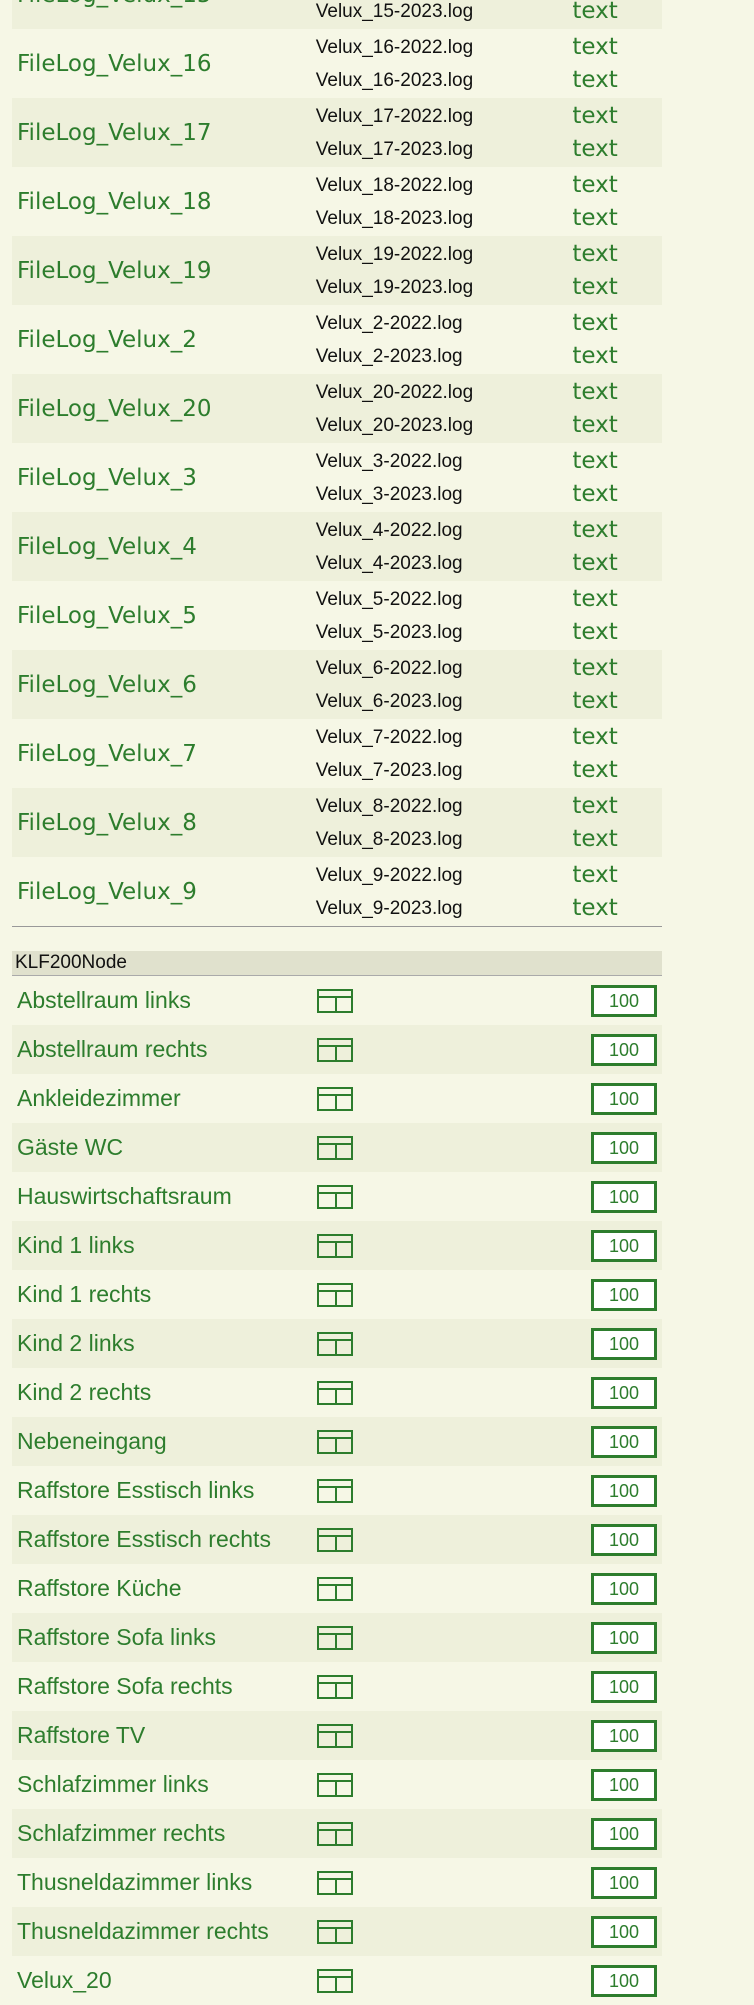 This screenshot has width=754, height=2005. Describe the element at coordinates (163, 546) in the screenshot. I see `filelog-name-link: FileLog_Velux_4` at that location.